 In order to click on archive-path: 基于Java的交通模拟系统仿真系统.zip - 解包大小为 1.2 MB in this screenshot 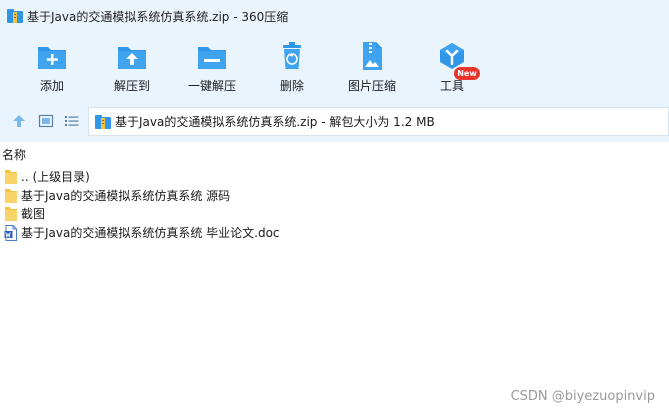, I will do `click(275, 122)`.